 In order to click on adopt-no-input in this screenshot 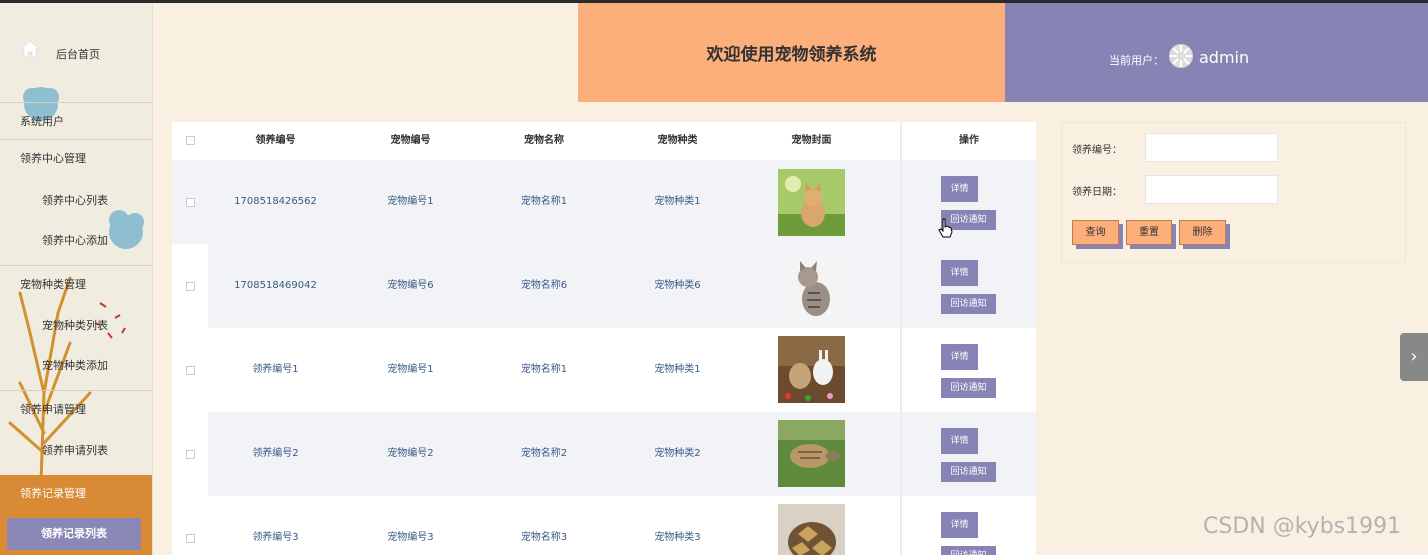, I will do `click(1211, 147)`.